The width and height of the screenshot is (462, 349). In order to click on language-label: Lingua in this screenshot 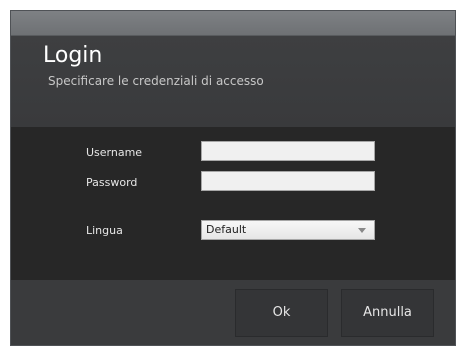, I will do `click(104, 230)`.